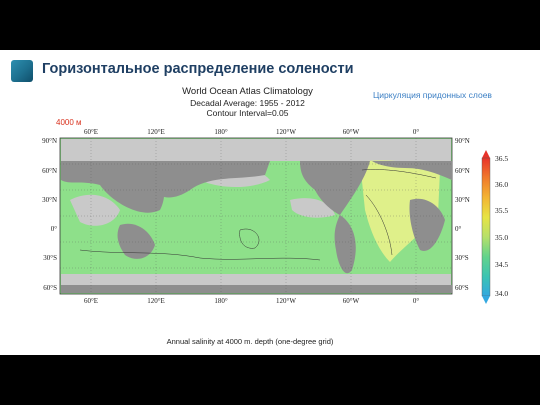  What do you see at coordinates (286, 132) in the screenshot?
I see `top-lon-label: 120°W` at bounding box center [286, 132].